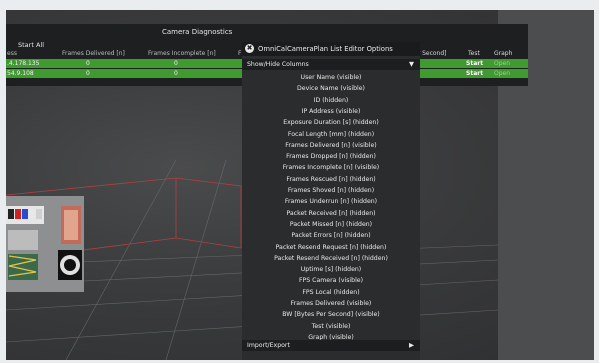 The height and width of the screenshot is (363, 599). What do you see at coordinates (197, 32) in the screenshot?
I see `panel-title: Camera Diagnostics` at bounding box center [197, 32].